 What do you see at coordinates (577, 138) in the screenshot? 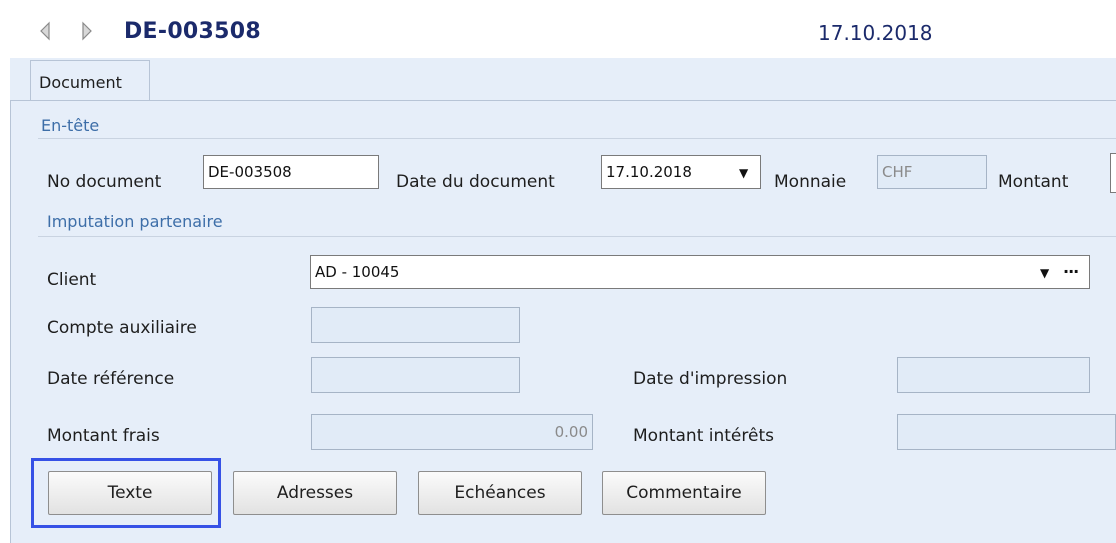
I see `section-entete-divider` at bounding box center [577, 138].